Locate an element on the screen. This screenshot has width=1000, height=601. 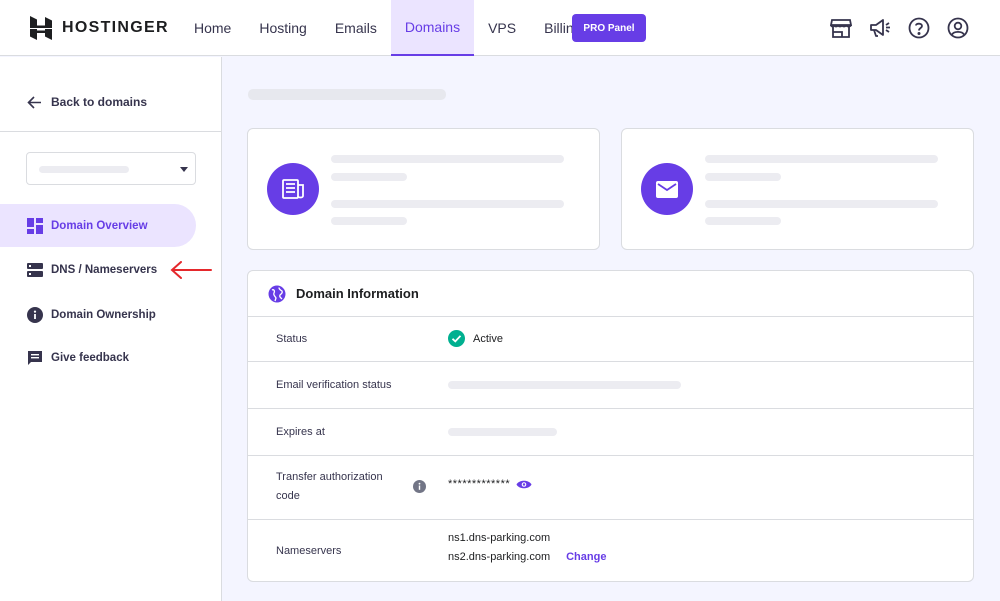
caret-down-icon is located at coordinates (184, 169).